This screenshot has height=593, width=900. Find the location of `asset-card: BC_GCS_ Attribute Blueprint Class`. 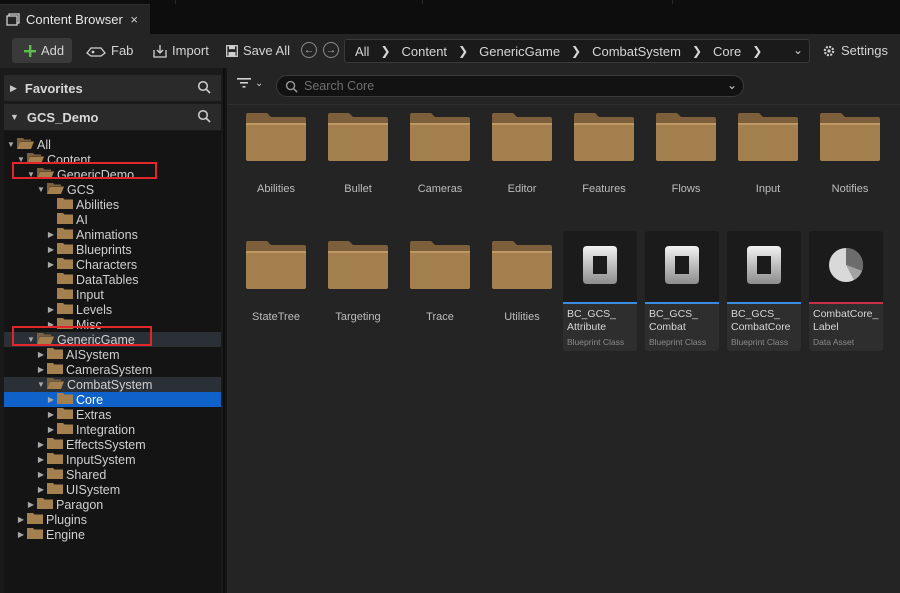

asset-card: BC_GCS_ Attribute Blueprint Class is located at coordinates (600, 291).